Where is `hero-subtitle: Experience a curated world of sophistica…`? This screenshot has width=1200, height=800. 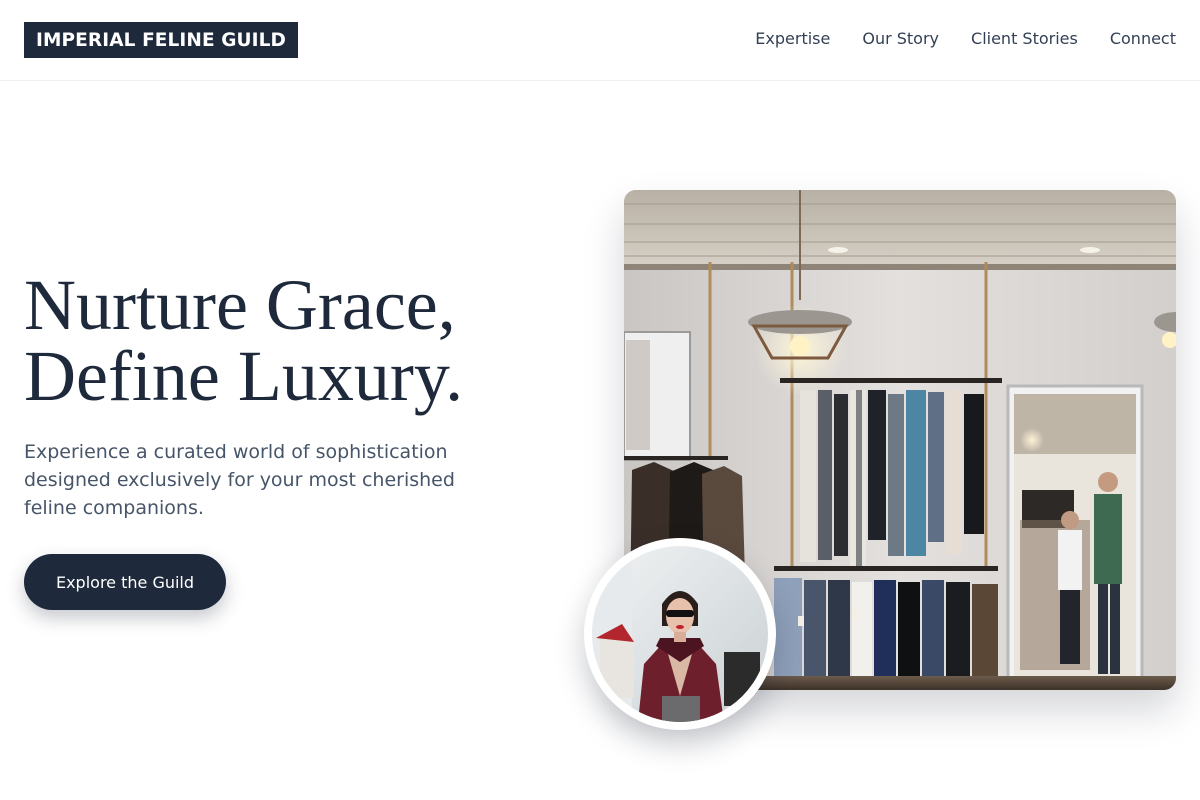
hero-subtitle: Experience a curated world of sophistica… is located at coordinates (239, 480).